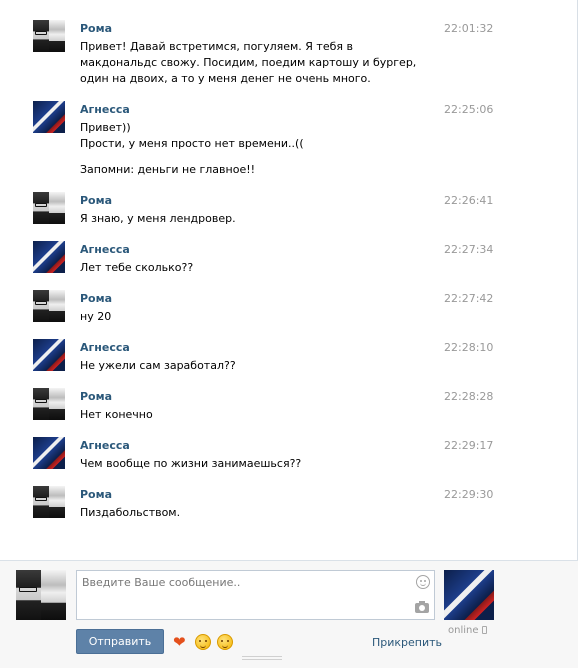 Image resolution: width=578 pixels, height=668 pixels. Describe the element at coordinates (158, 365) in the screenshot. I see `message-paragraph: Не ужели сам заработал??` at that location.